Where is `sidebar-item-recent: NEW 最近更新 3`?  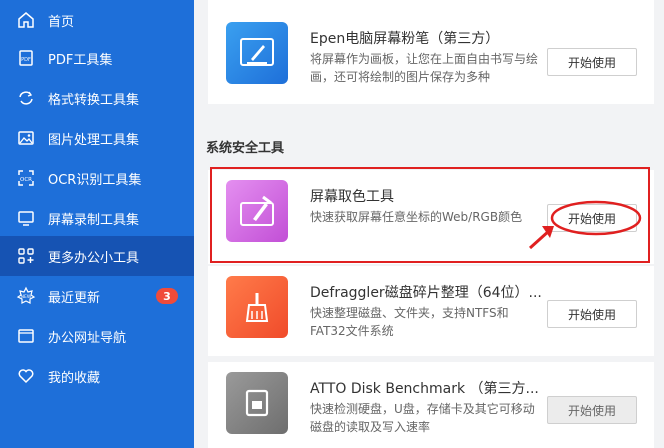 sidebar-item-recent: NEW 最近更新 3 is located at coordinates (97, 296).